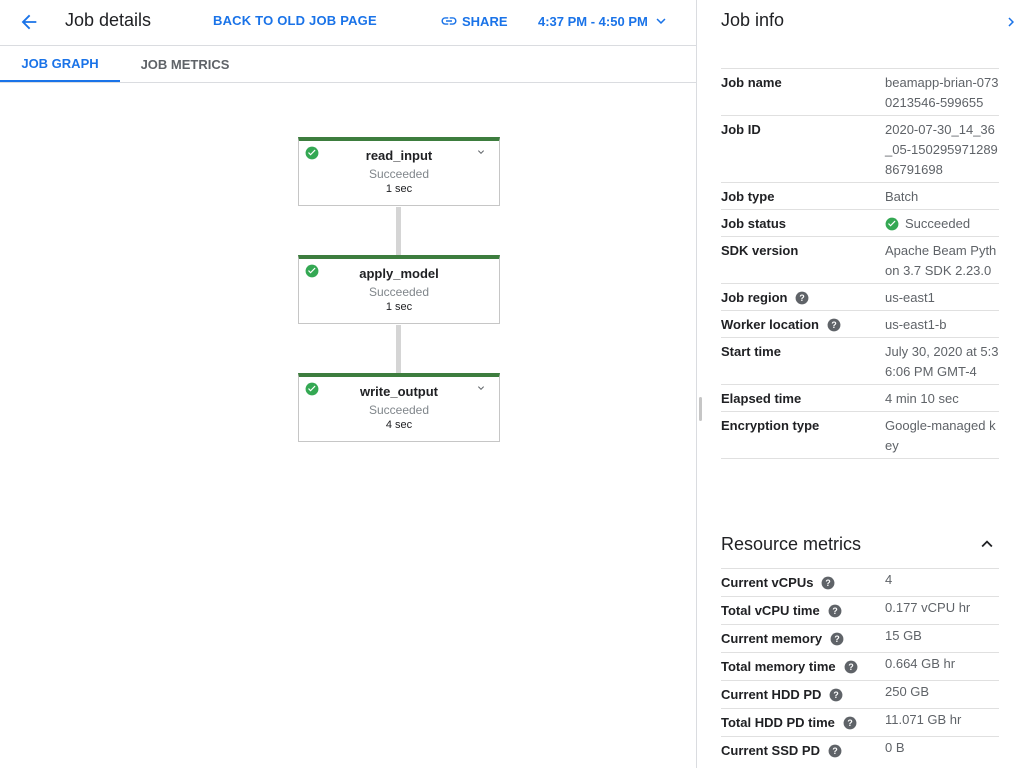 The height and width of the screenshot is (768, 1025). I want to click on chevron-right-icon, so click(1011, 22).